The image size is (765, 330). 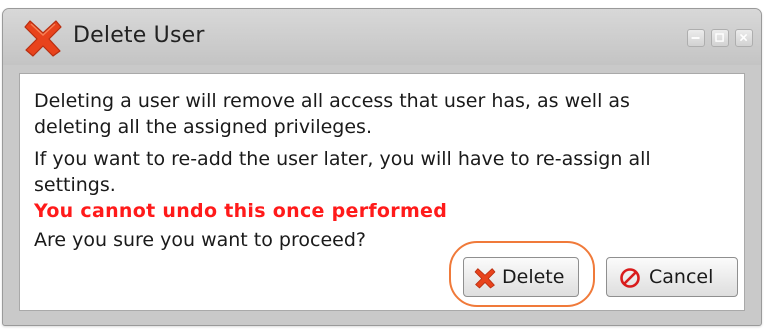 I want to click on minimize-icon, so click(x=695, y=38).